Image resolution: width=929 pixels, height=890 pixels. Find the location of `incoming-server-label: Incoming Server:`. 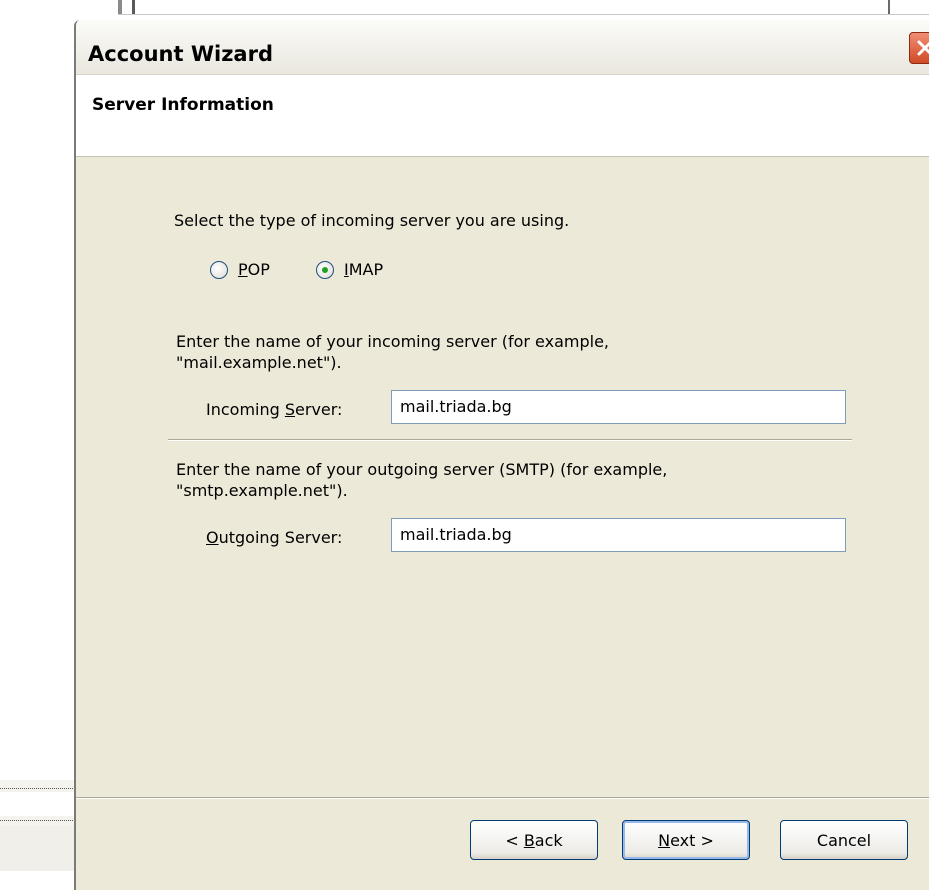

incoming-server-label: Incoming Server: is located at coordinates (274, 409).